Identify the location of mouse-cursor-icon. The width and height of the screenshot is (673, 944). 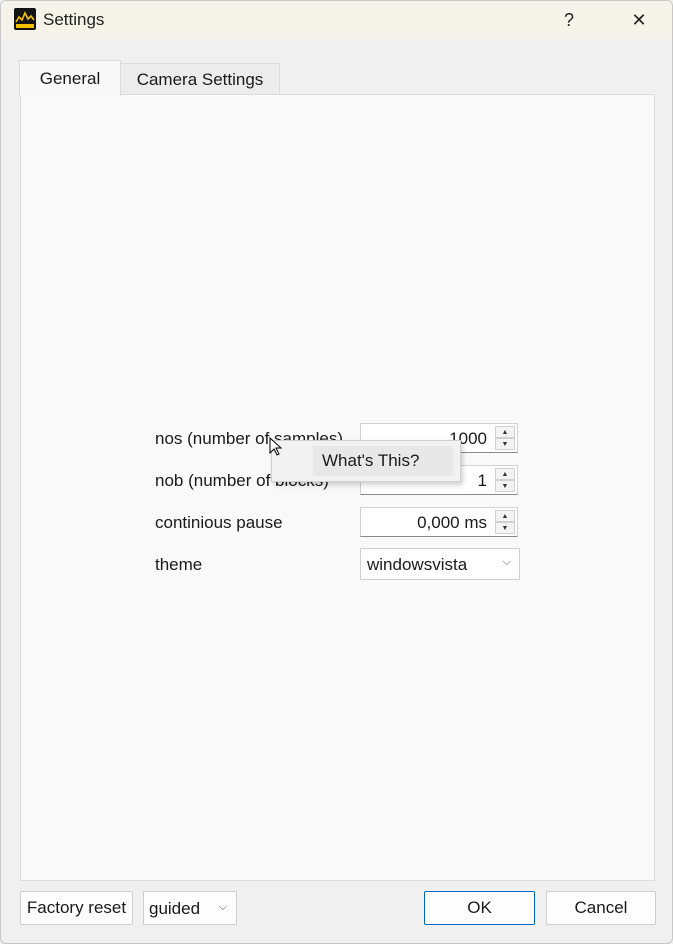
(276, 446).